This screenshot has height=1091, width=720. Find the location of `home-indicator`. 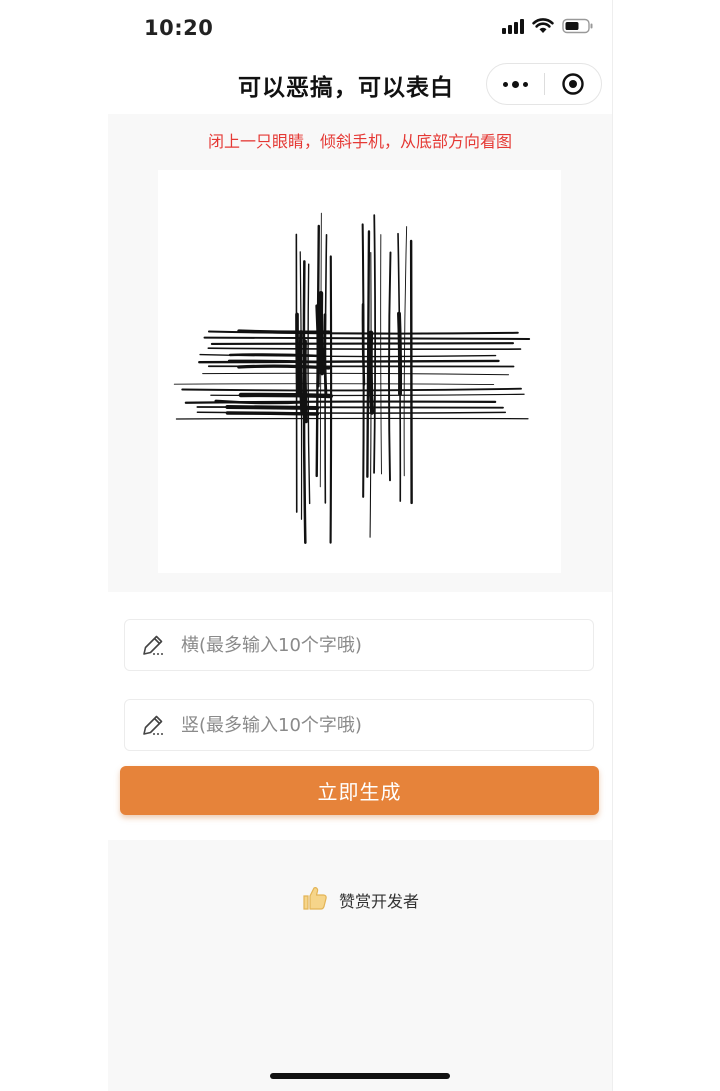

home-indicator is located at coordinates (360, 1076).